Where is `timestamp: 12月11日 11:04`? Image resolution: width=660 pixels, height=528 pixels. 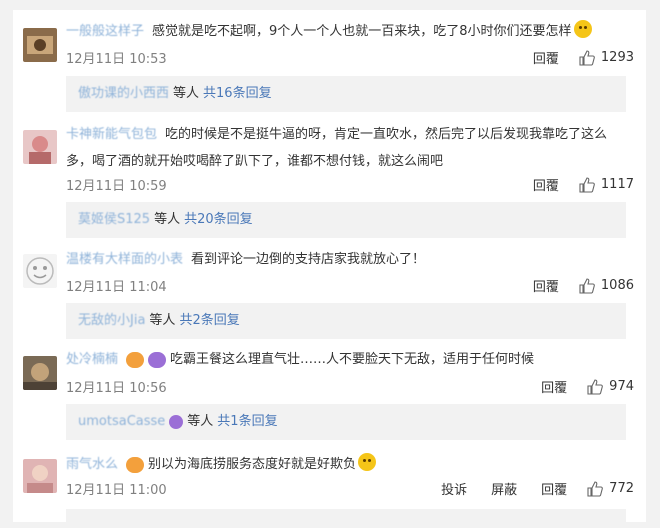
timestamp: 12月11日 11:04 is located at coordinates (116, 287).